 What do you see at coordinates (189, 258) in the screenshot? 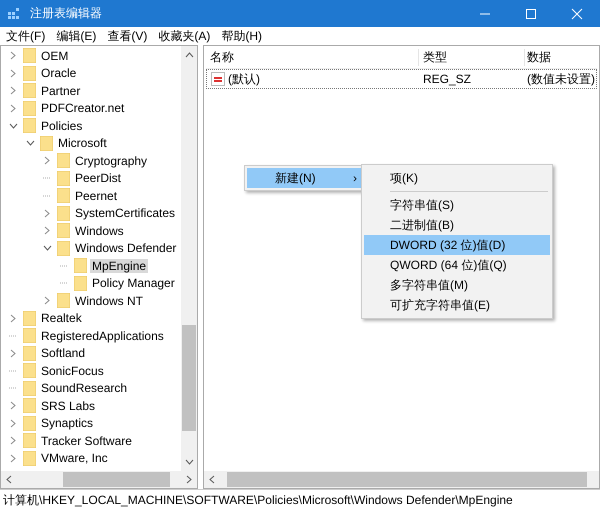
I see `vertical-scrollbar` at bounding box center [189, 258].